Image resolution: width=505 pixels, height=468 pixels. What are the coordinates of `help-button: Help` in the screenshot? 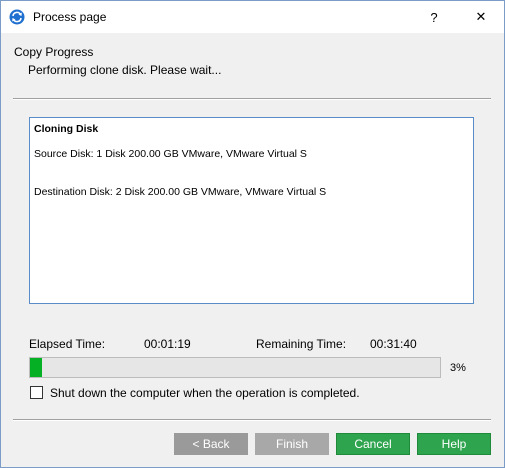 It's located at (454, 444).